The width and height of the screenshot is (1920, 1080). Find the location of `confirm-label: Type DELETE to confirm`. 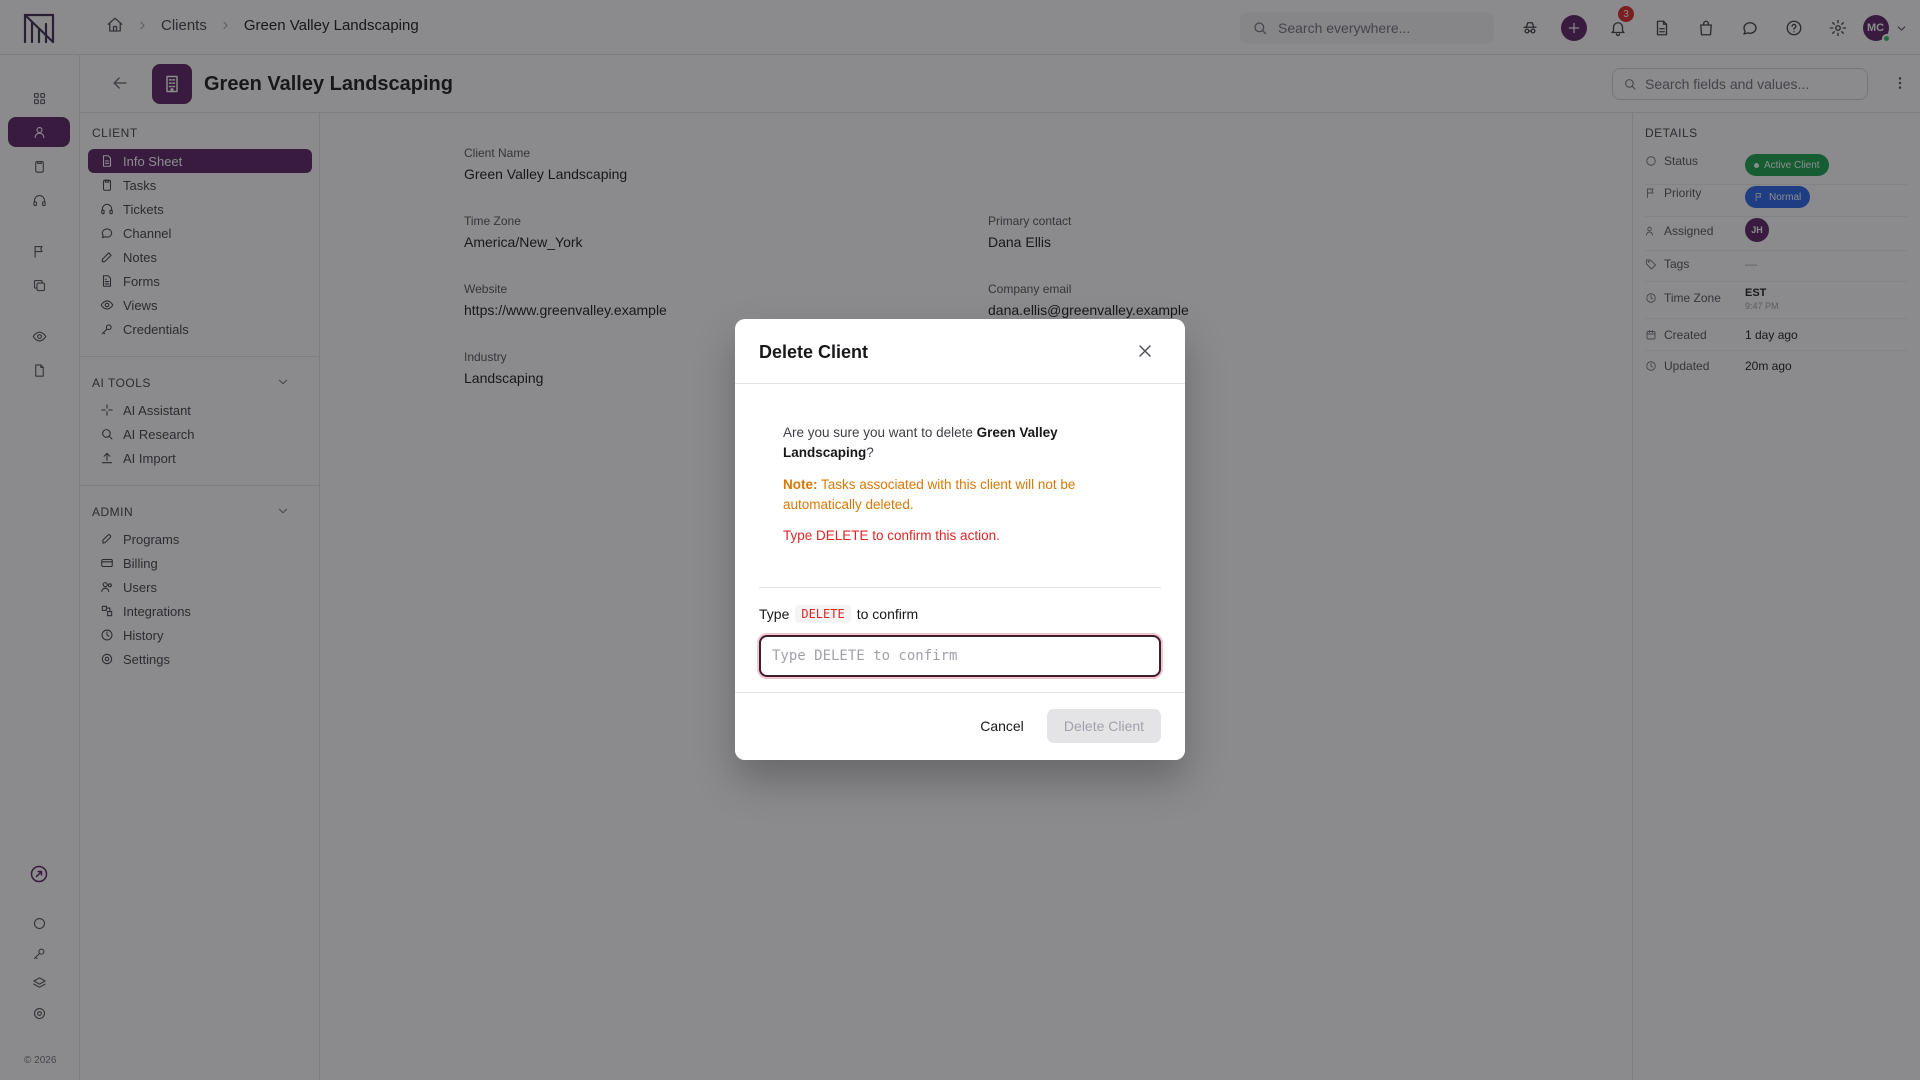

confirm-label: Type DELETE to confirm is located at coordinates (839, 614).